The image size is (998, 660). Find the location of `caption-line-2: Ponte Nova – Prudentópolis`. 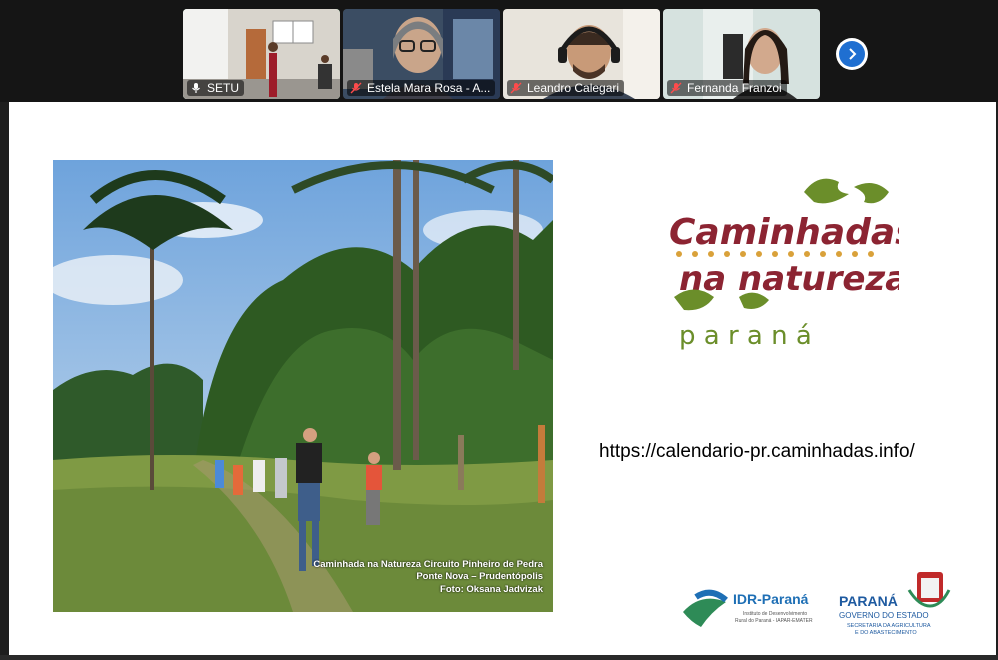

caption-line-2: Ponte Nova – Prudentópolis is located at coordinates (479, 576).